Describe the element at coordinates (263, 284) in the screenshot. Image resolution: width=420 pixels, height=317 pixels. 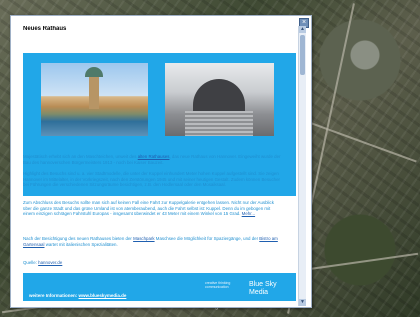
I see `logo-text-top: Blue Sky` at that location.